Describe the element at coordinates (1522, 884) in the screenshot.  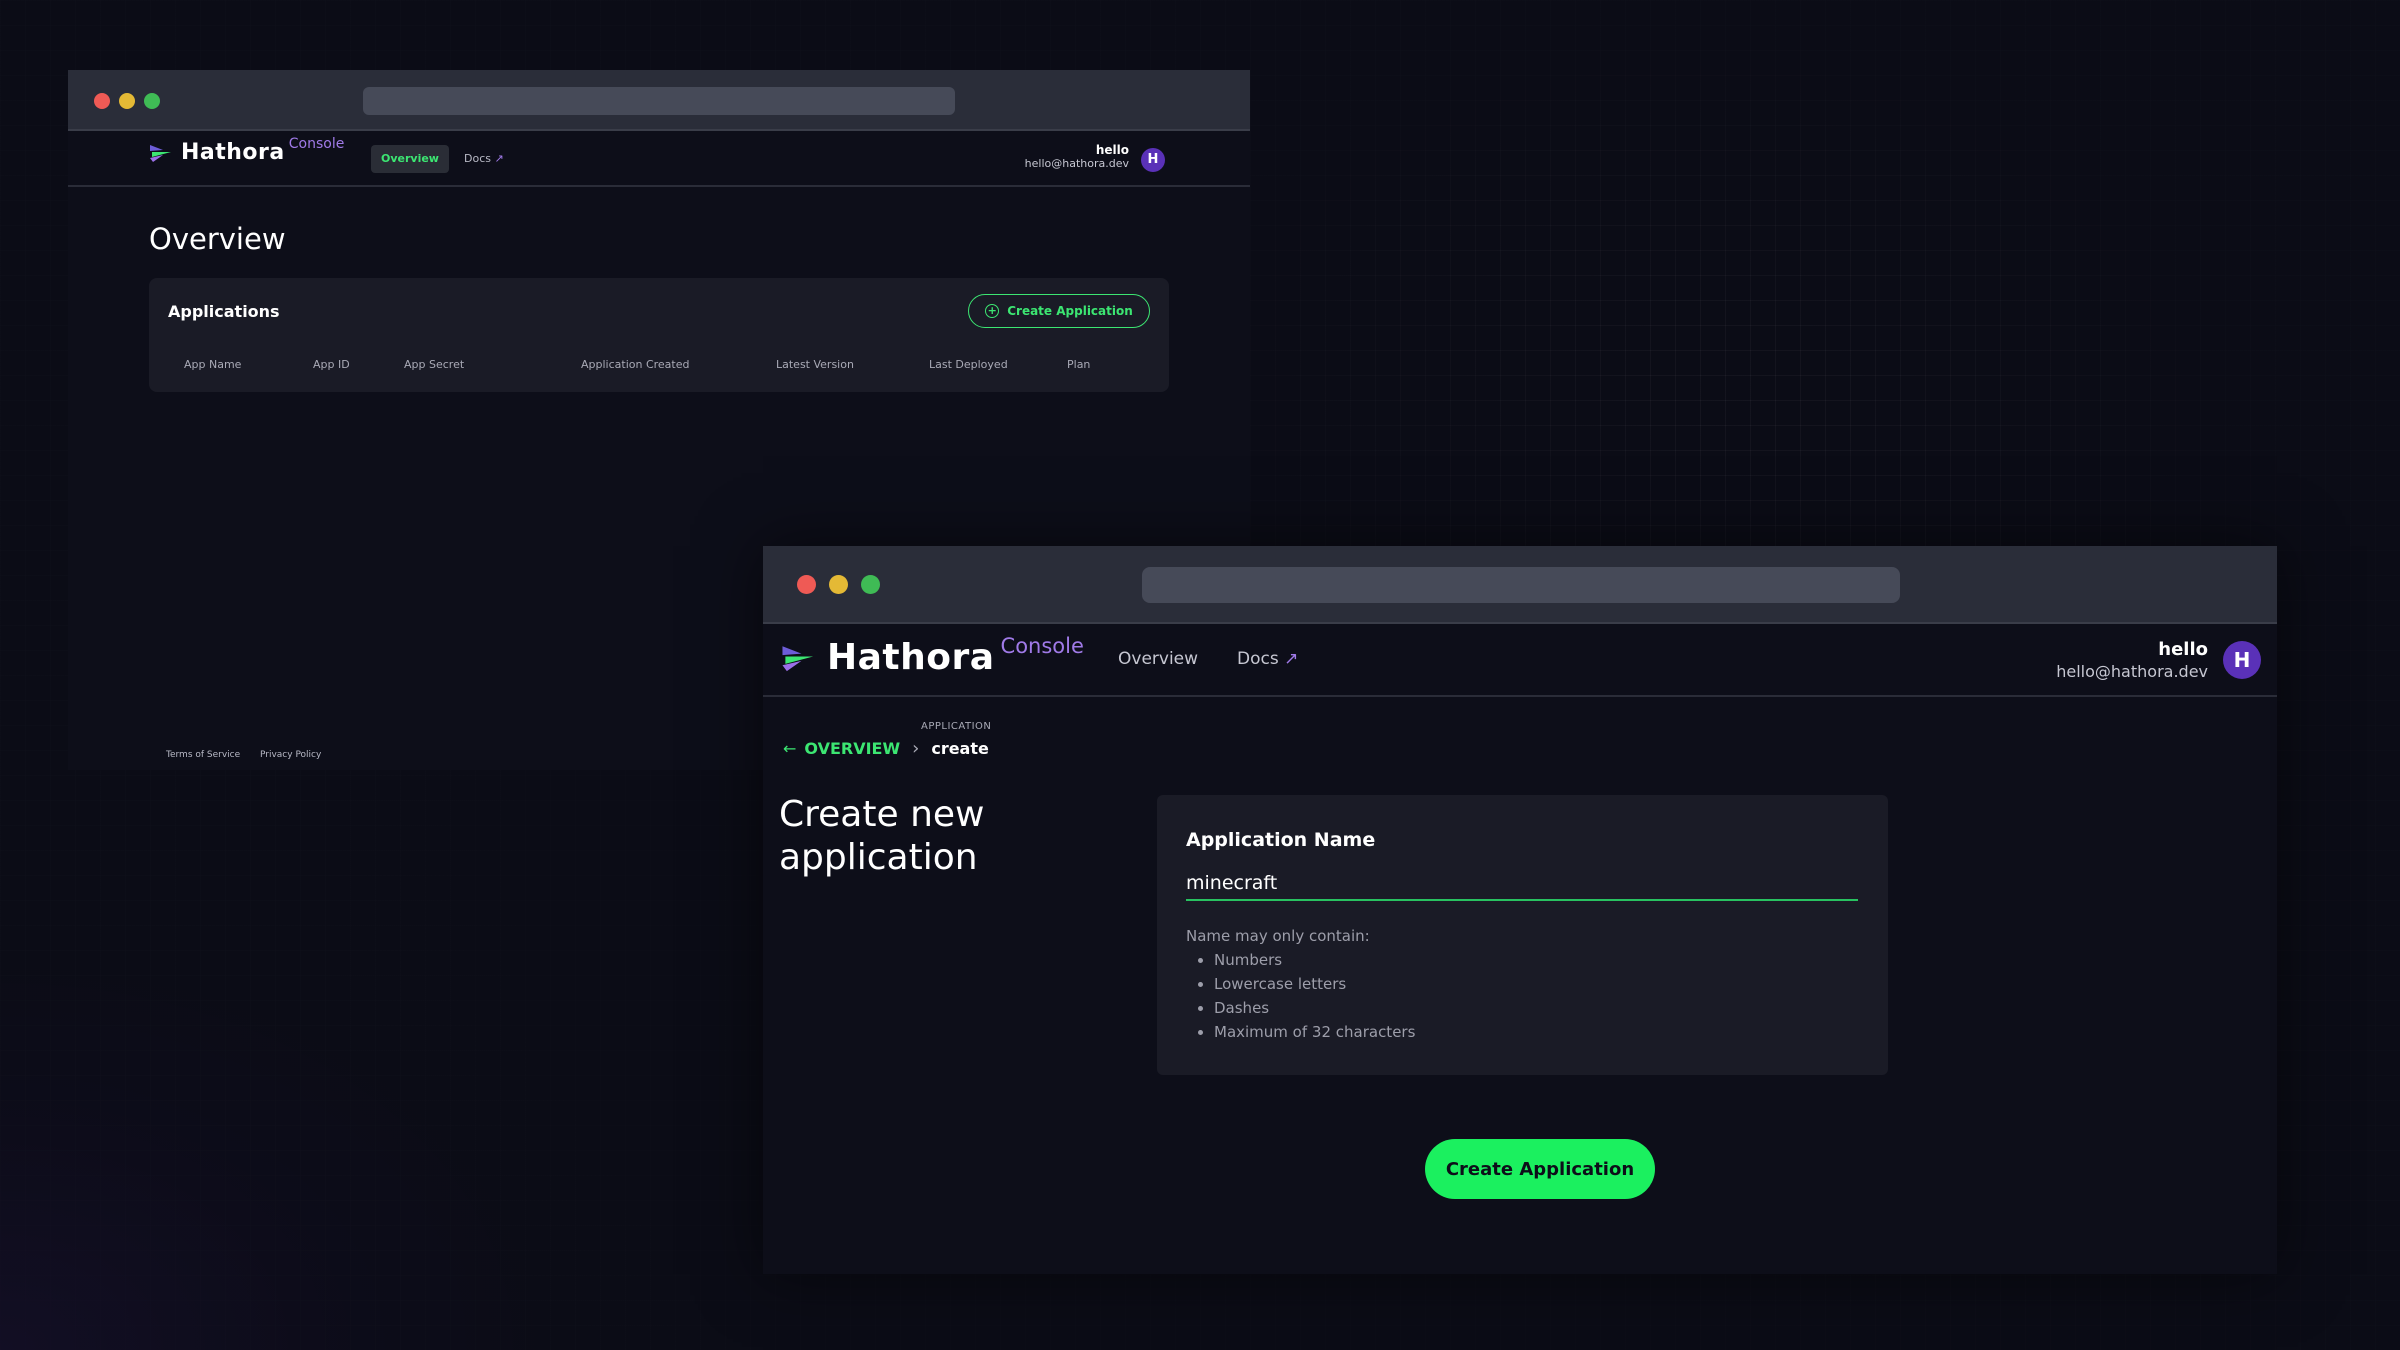
I see `application-name-input` at that location.